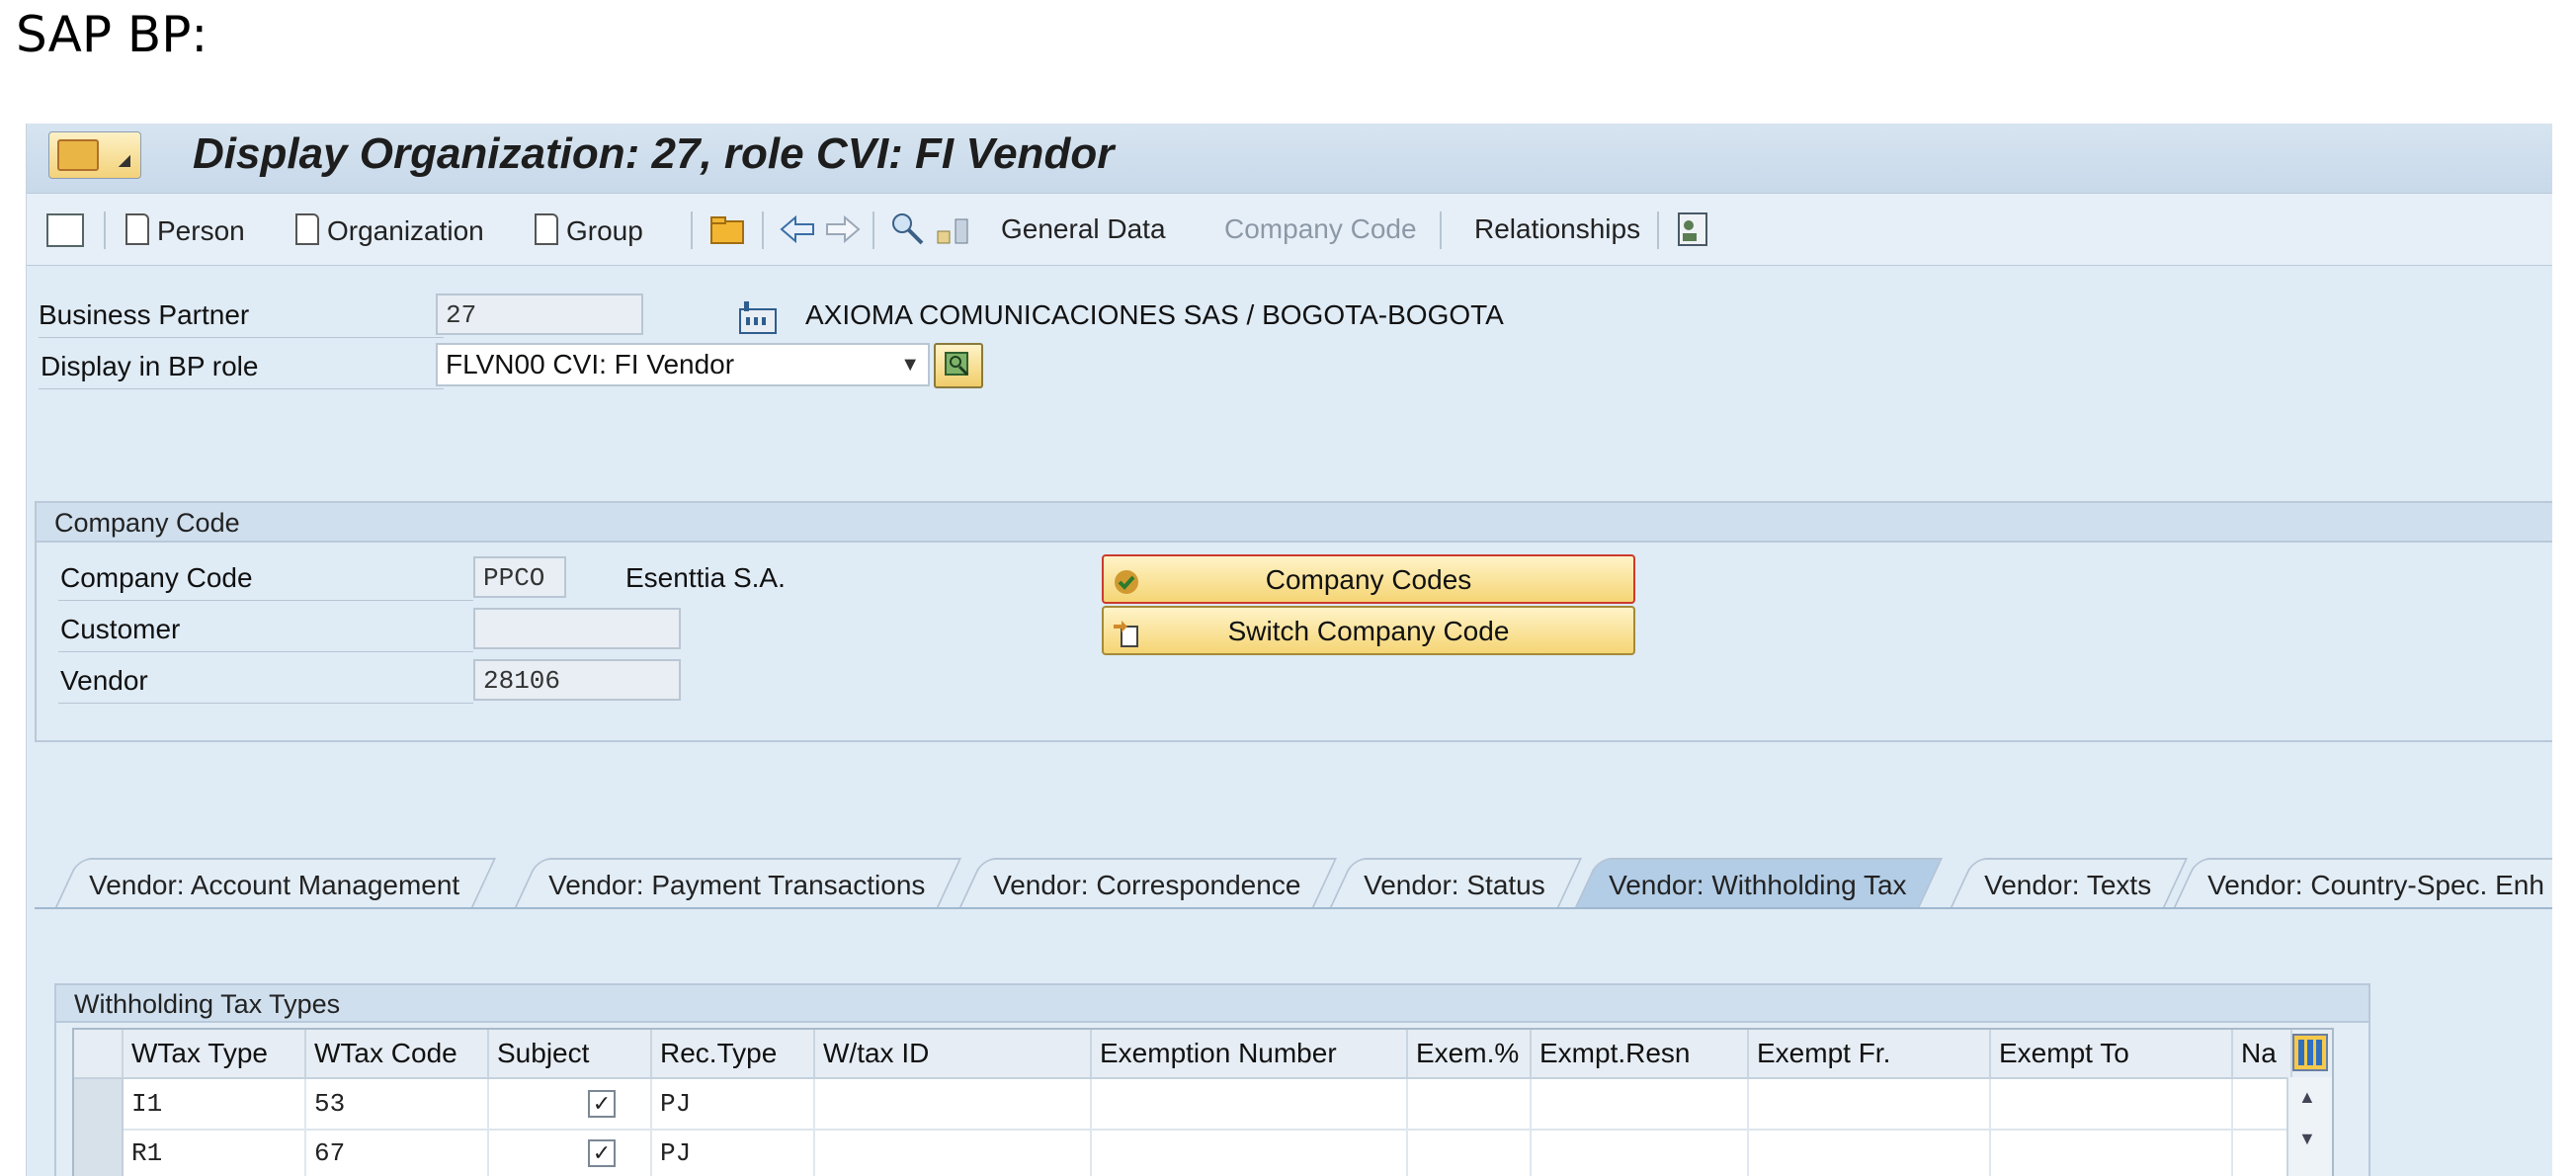  I want to click on switch-company-code-label: Switch Company Code, so click(1368, 631).